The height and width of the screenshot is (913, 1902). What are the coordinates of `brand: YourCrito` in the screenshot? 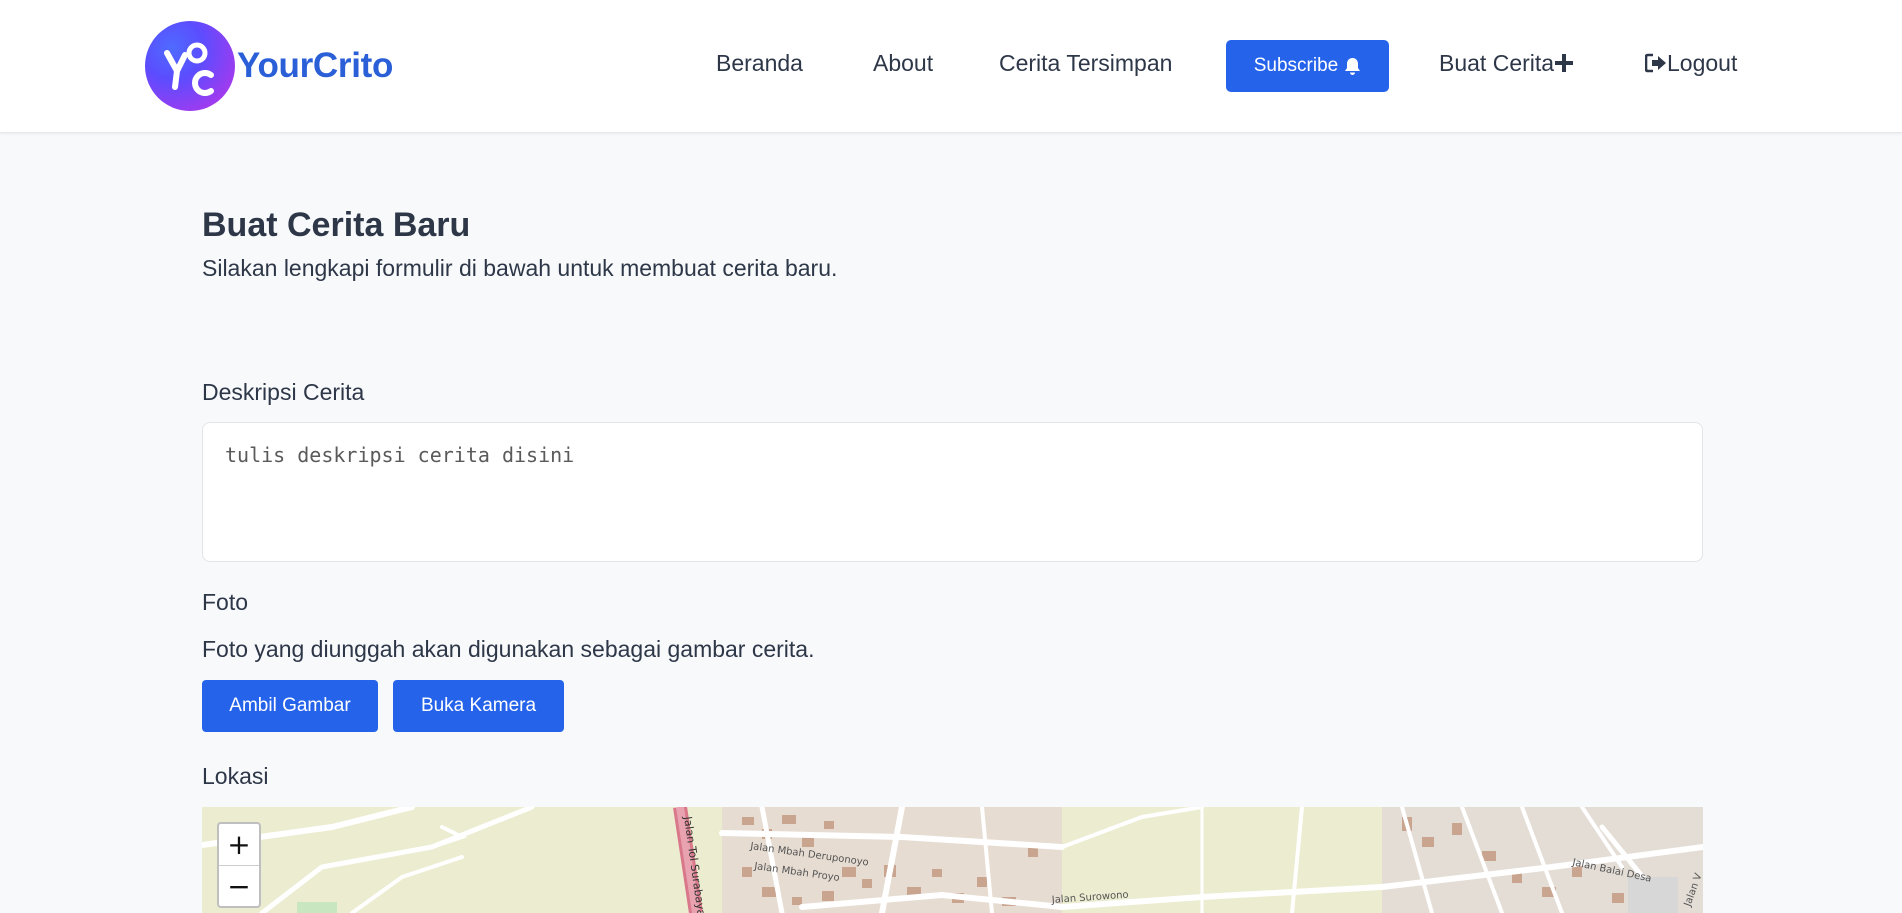 It's located at (269, 66).